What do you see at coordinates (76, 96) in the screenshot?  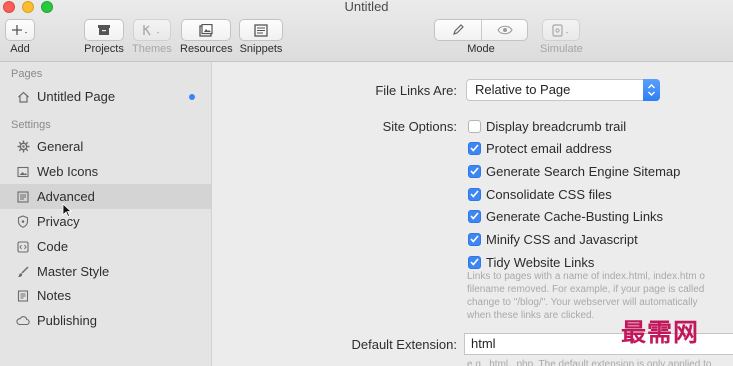 I see `sidebar-item-label: Untitled Page` at bounding box center [76, 96].